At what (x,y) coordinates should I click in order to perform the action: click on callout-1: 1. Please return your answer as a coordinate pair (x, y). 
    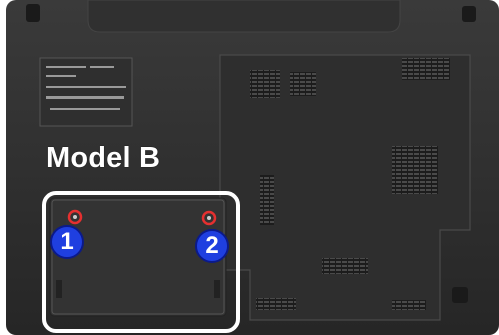
    Looking at the image, I should click on (67, 242).